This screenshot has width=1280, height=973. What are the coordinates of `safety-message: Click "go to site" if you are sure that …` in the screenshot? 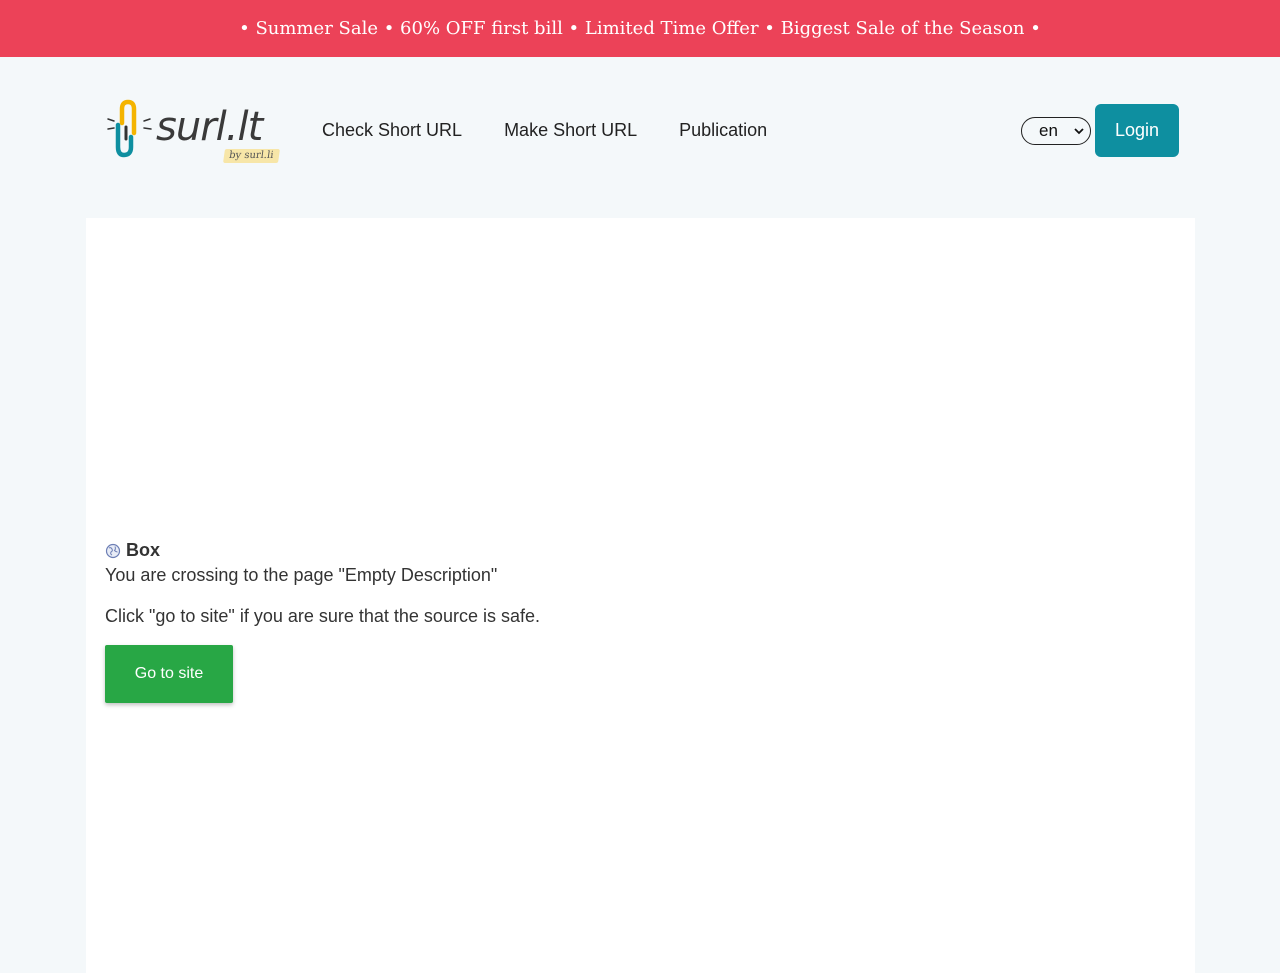 It's located at (322, 616).